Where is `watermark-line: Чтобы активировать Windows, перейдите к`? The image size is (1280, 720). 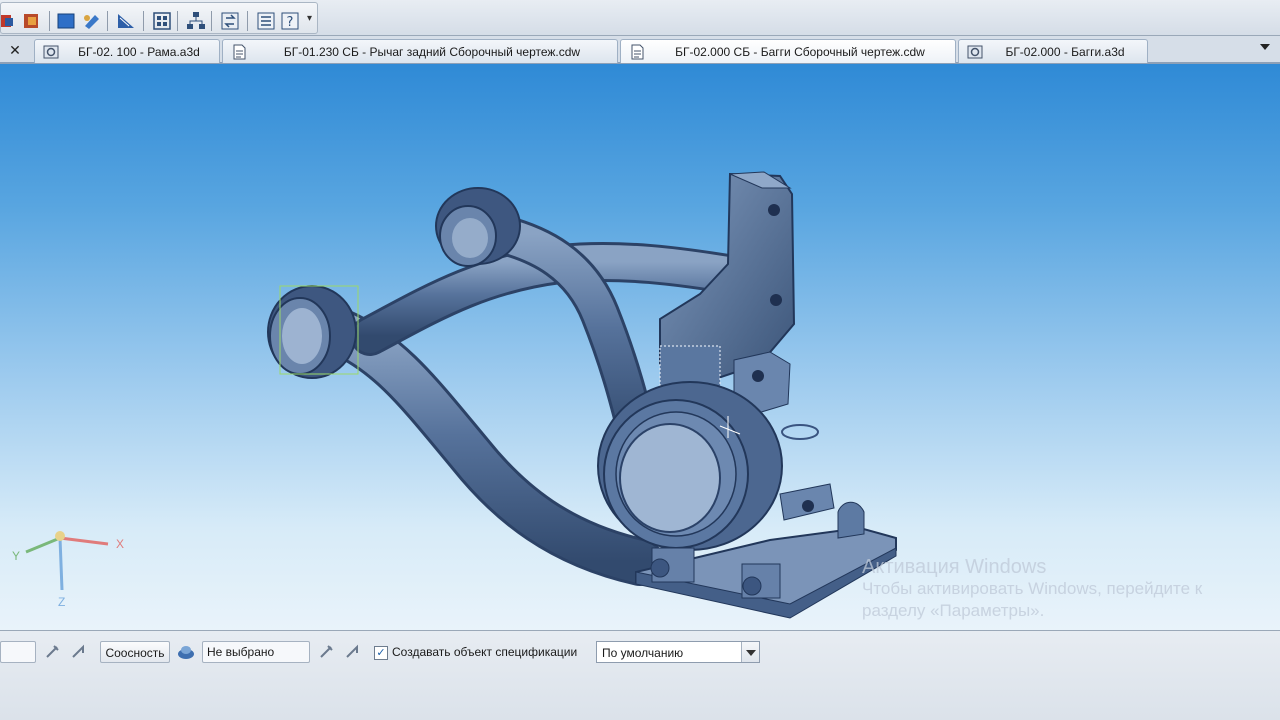
watermark-line: Чтобы активировать Windows, перейдите к is located at coordinates (1032, 588).